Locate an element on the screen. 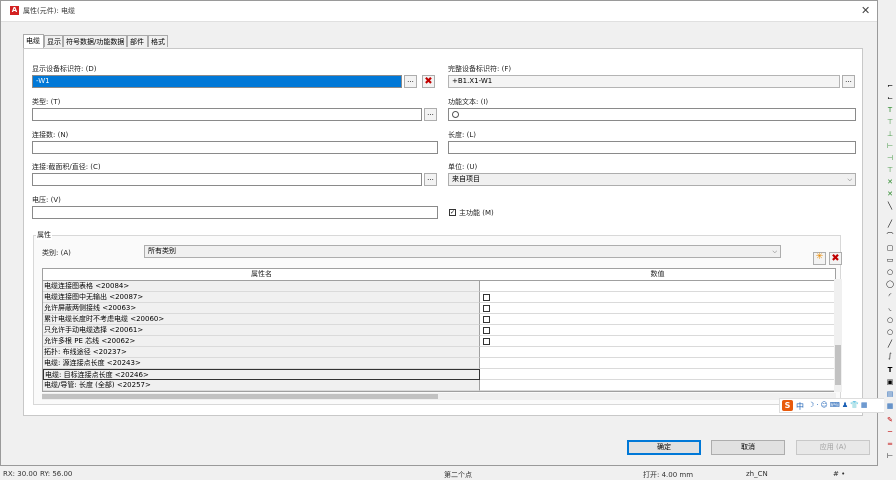 The image size is (896, 480). status-rx: RX: 30.00 is located at coordinates (20, 474).